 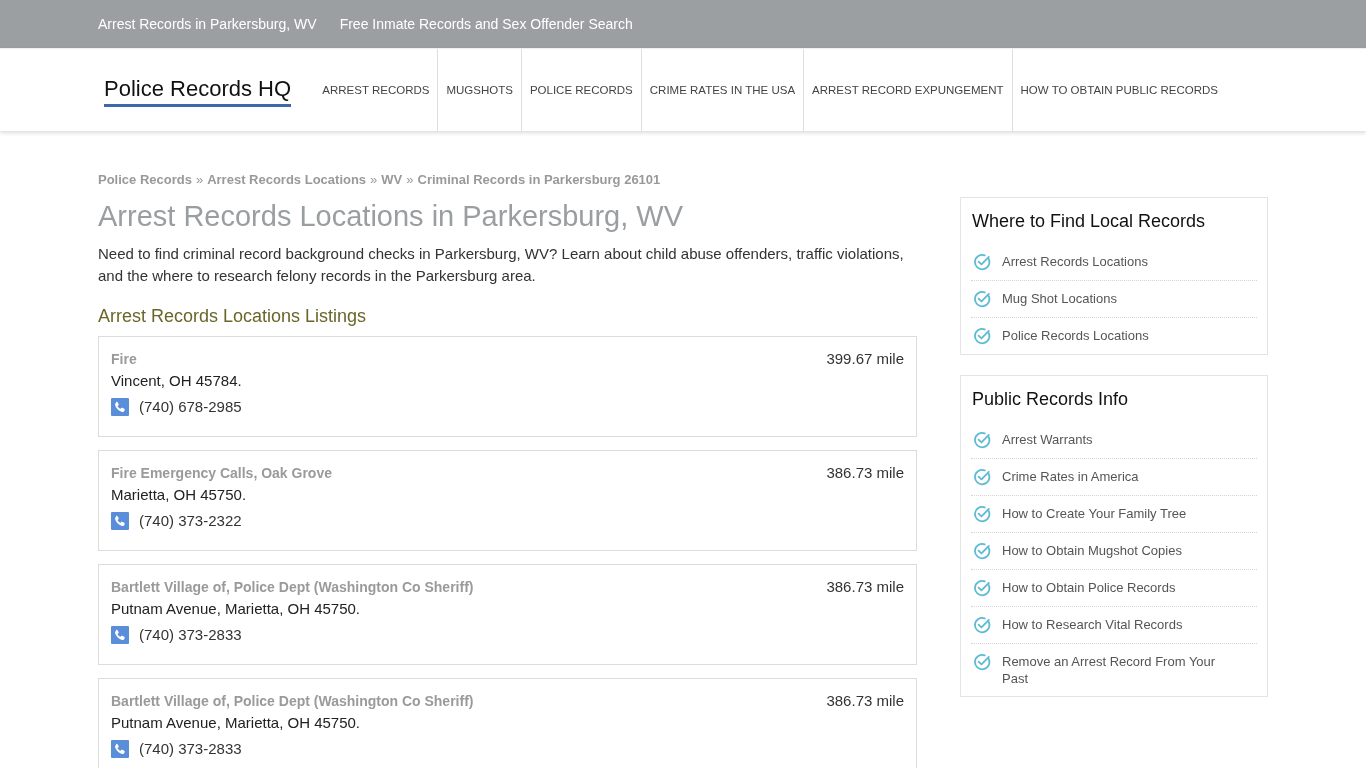 I want to click on listing-name: Fire, so click(x=124, y=359).